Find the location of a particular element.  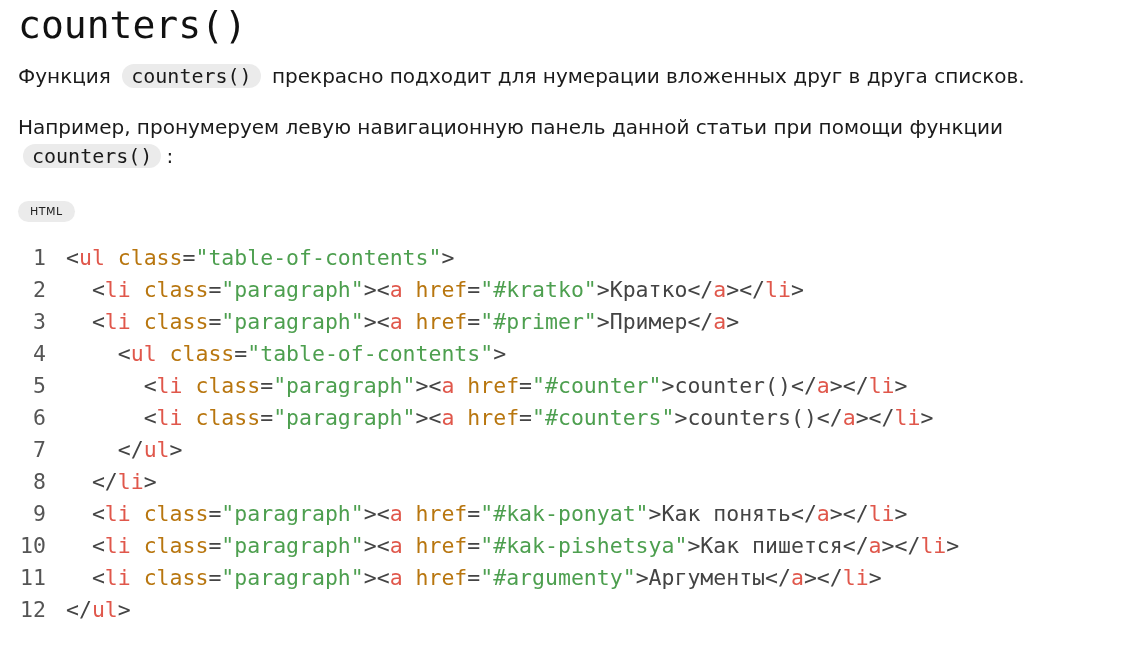

paragraph-text: Функция is located at coordinates (64, 76).